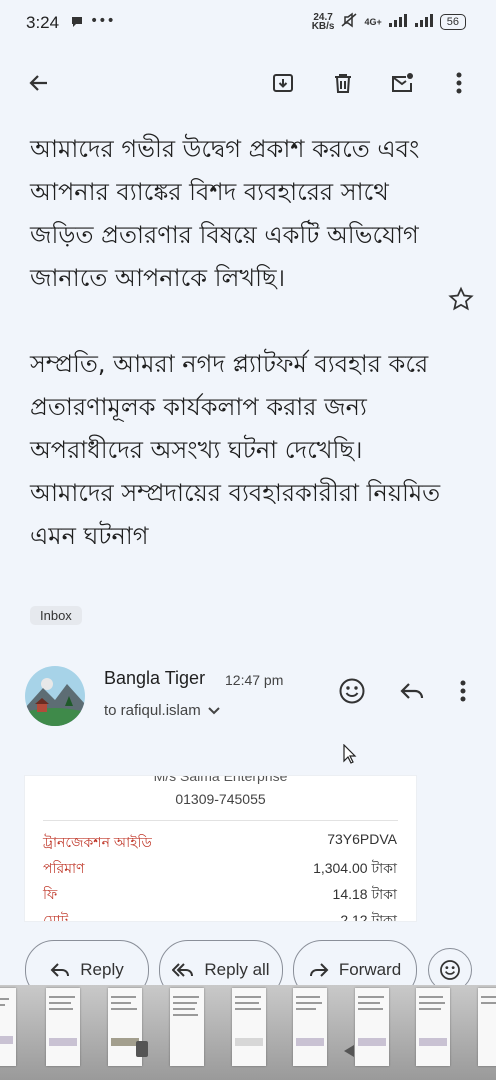 The height and width of the screenshot is (1080, 496). What do you see at coordinates (248, 84) in the screenshot?
I see `message-toolbar` at bounding box center [248, 84].